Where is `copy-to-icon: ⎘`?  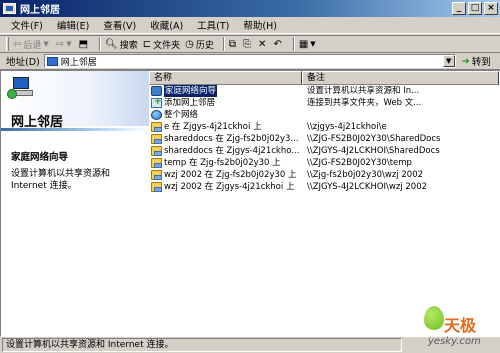
copy-to-icon: ⎘ is located at coordinates (247, 44).